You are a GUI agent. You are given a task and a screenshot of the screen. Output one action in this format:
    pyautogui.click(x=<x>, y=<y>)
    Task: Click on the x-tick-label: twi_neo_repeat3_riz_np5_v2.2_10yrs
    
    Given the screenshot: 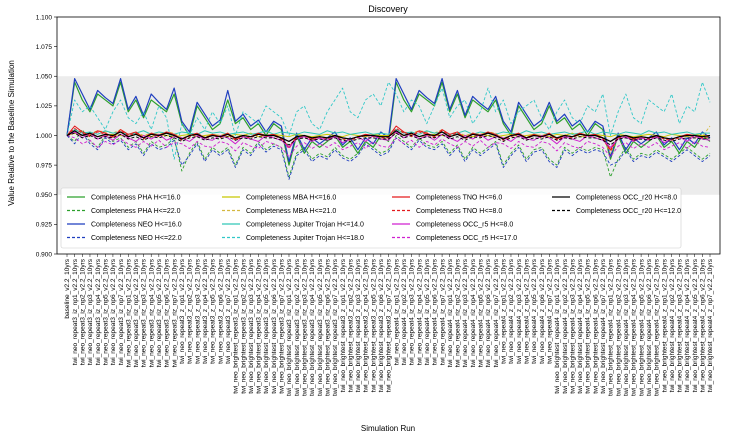 What is the action you would take?
    pyautogui.click(x=159, y=312)
    